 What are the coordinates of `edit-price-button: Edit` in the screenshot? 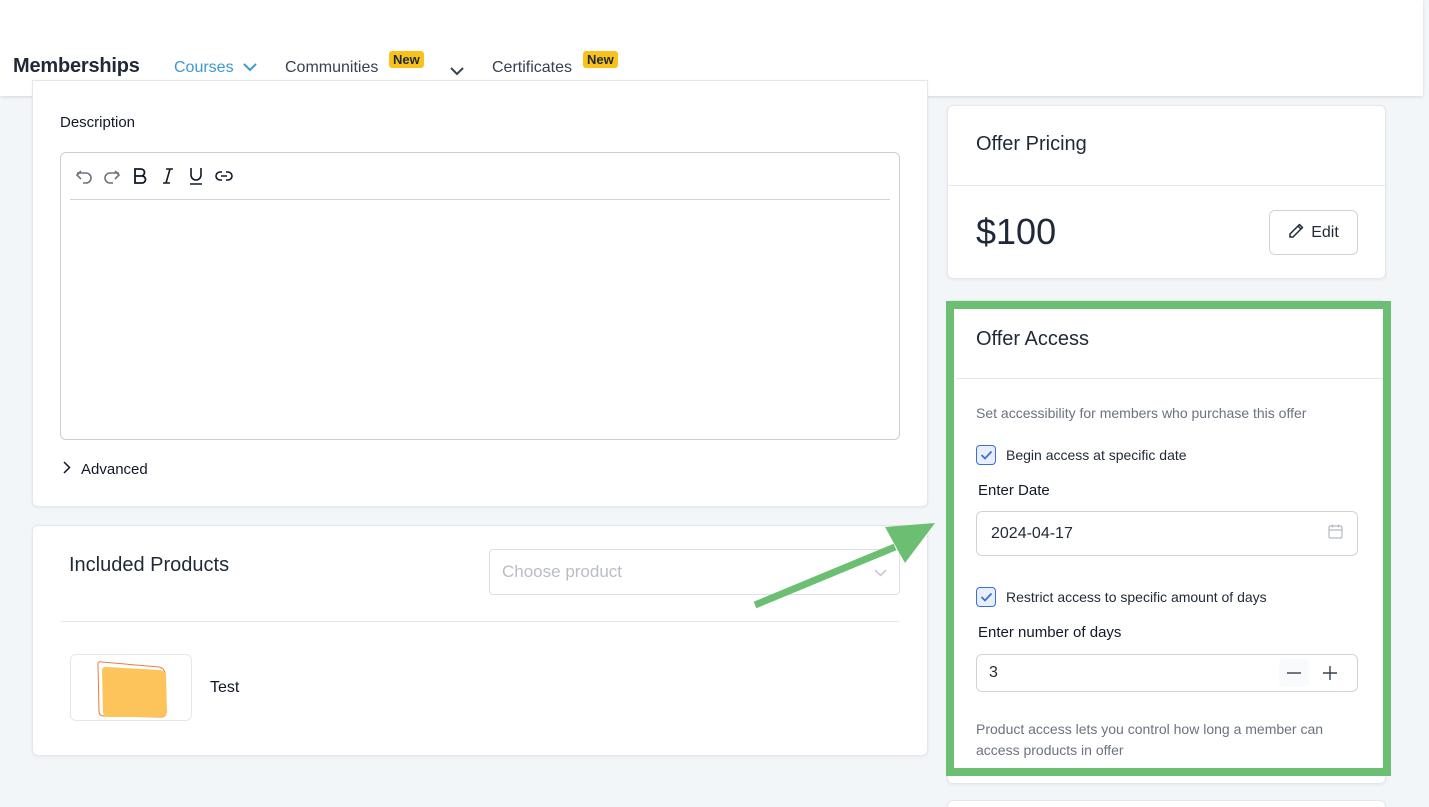 It's located at (1313, 232).